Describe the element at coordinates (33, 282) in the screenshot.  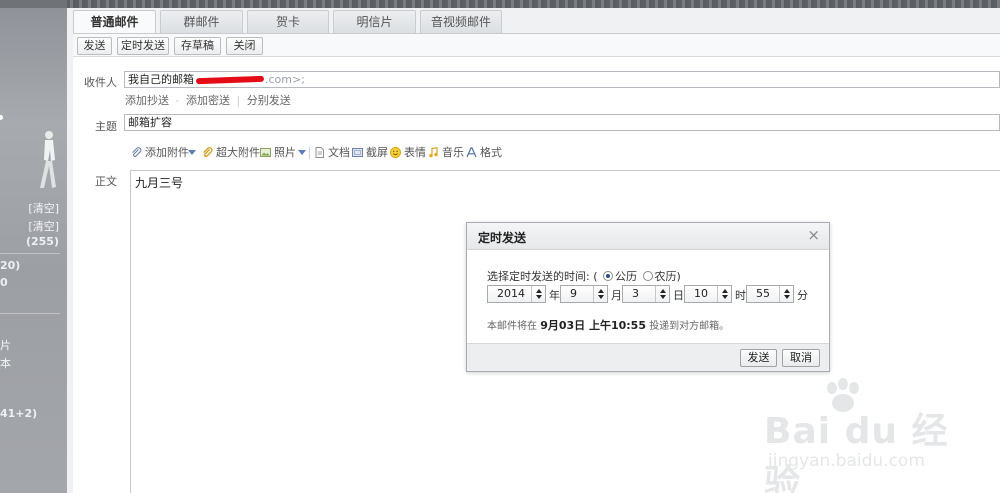
I see `sidebar-count-3: 0` at that location.